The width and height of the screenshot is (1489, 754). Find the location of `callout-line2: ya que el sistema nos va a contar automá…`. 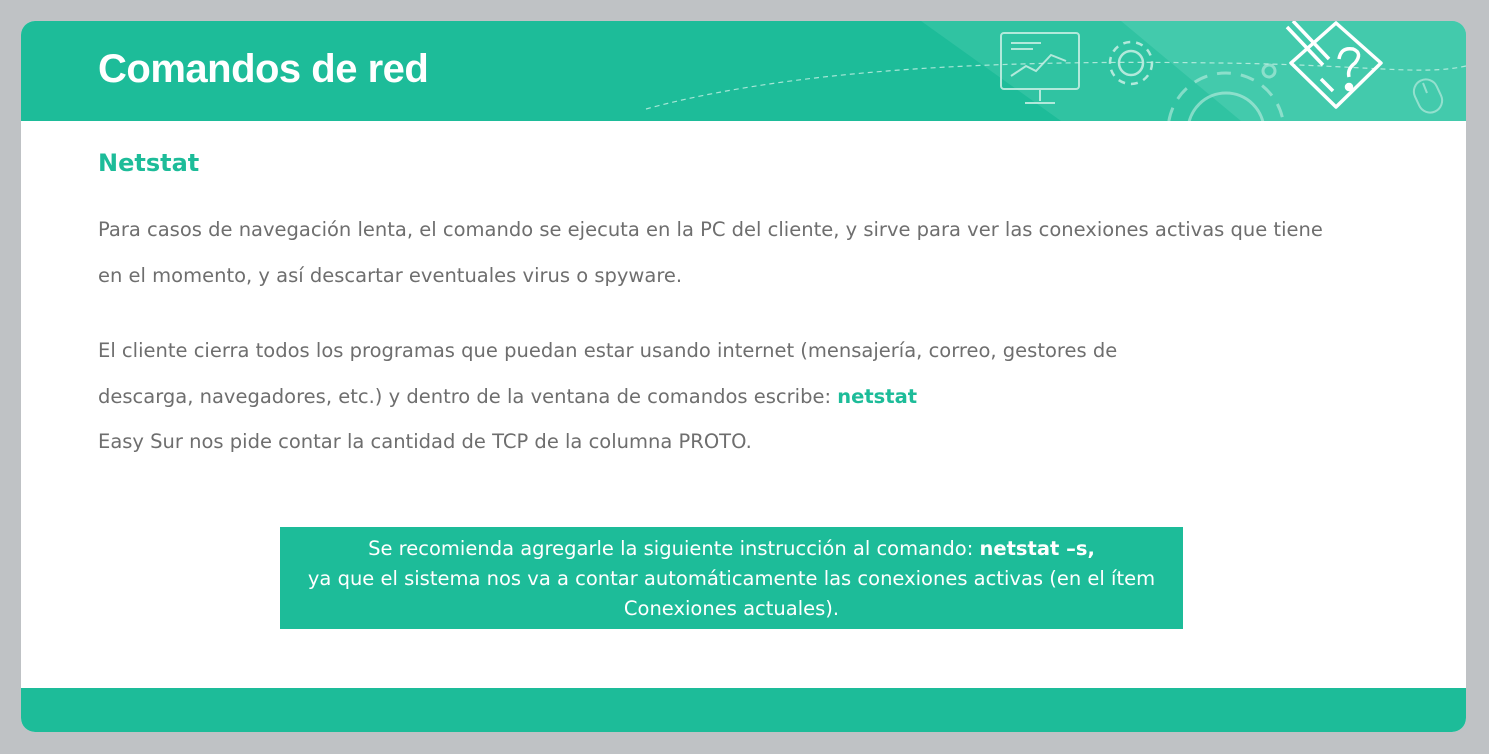

callout-line2: ya que el sistema nos va a contar automá… is located at coordinates (731, 578).